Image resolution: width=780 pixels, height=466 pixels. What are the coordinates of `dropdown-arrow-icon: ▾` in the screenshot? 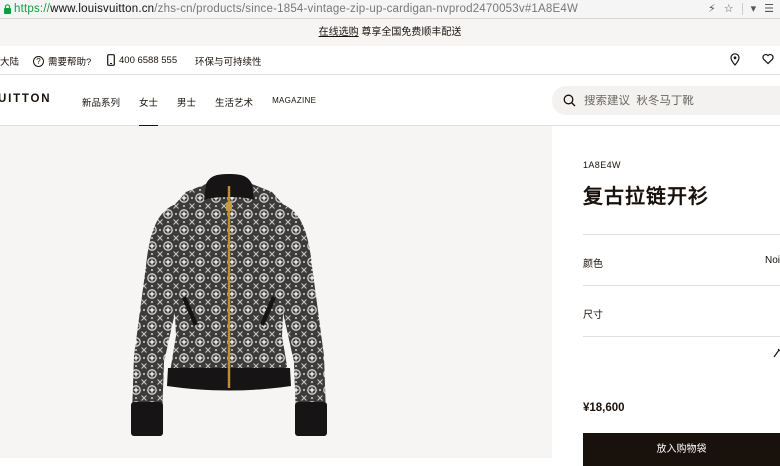 It's located at (754, 9).